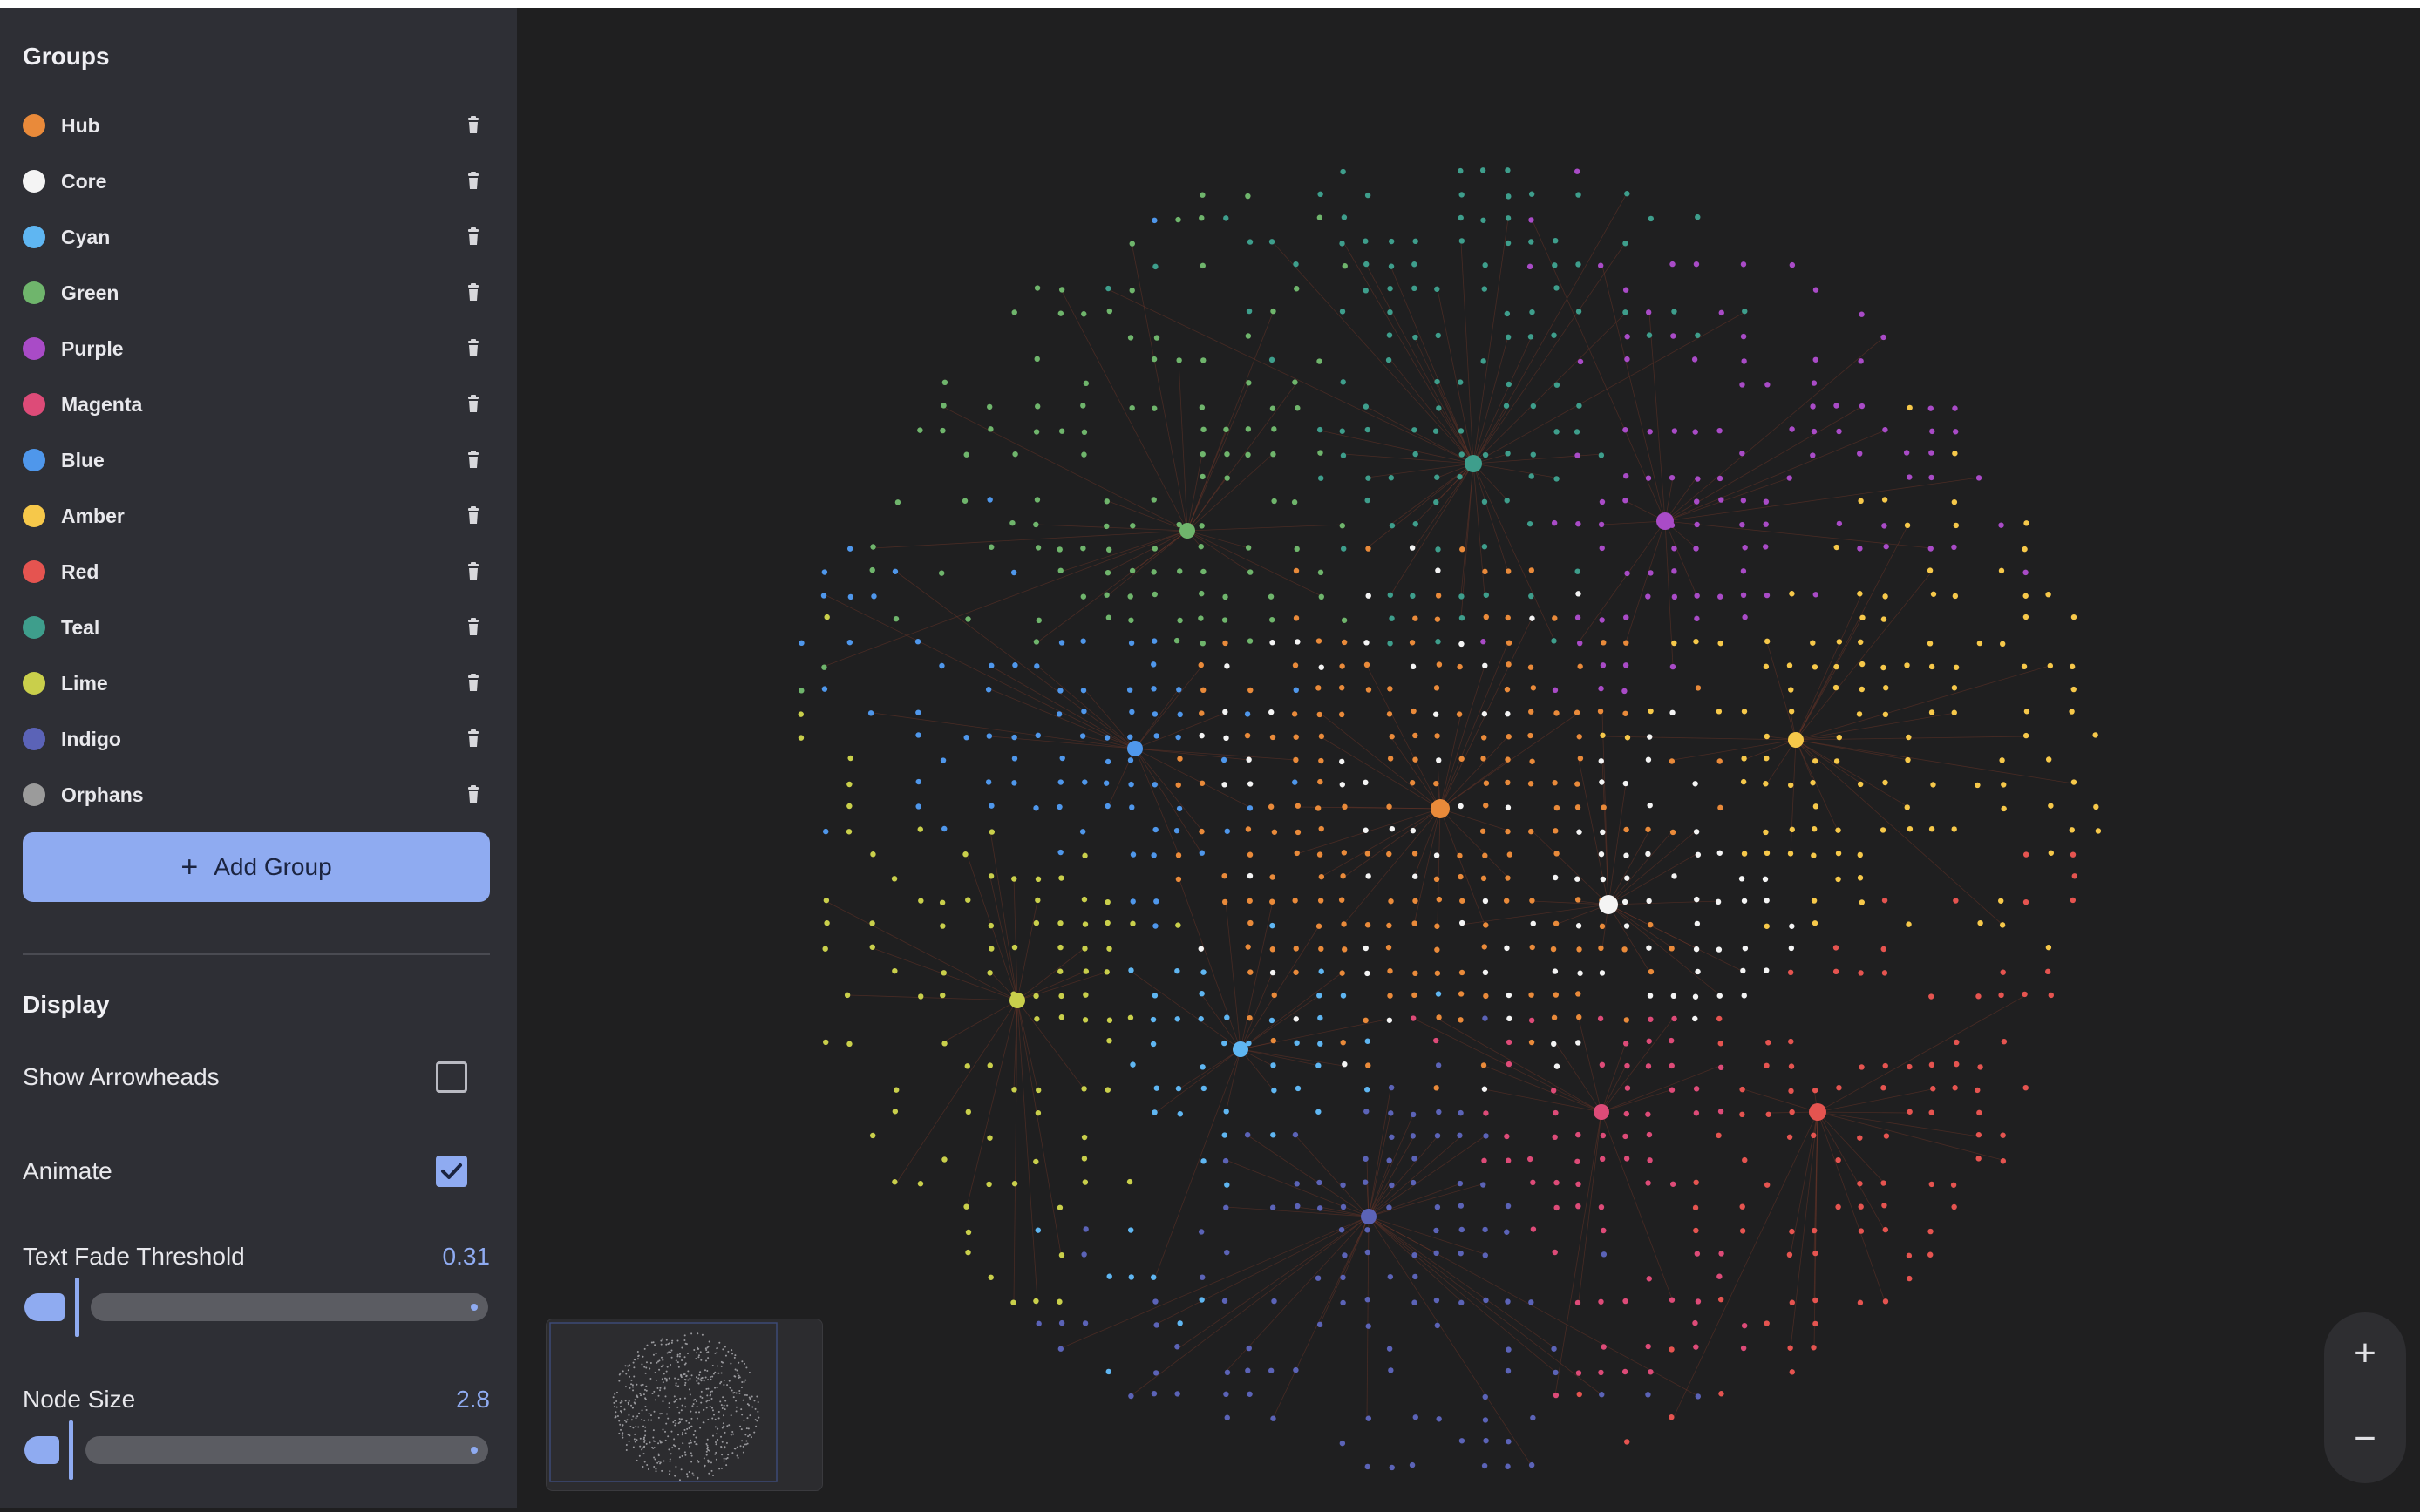  I want to click on node-size-slider, so click(256, 1450).